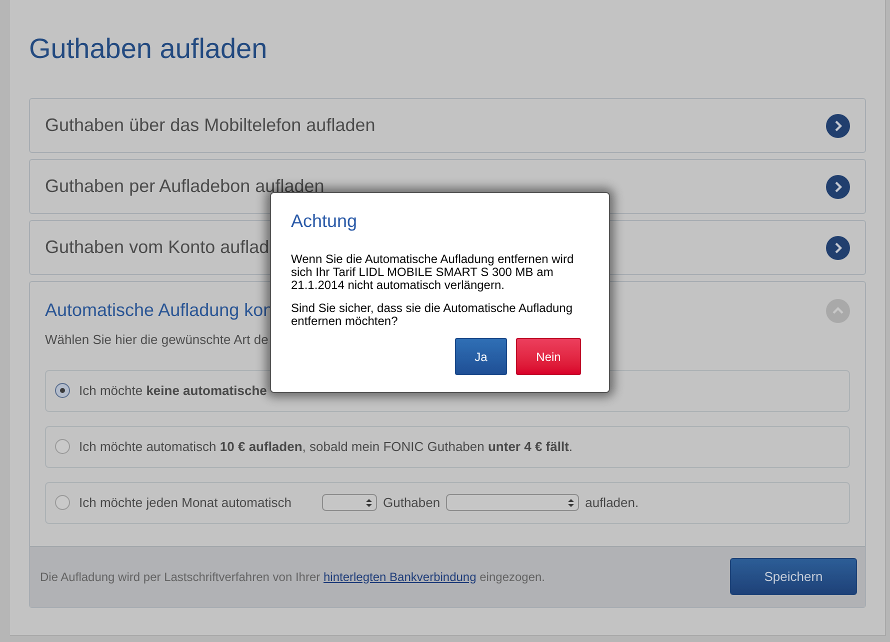 Image resolution: width=890 pixels, height=642 pixels. I want to click on bank-link: hinterlegten Bankverbindung, so click(400, 577).